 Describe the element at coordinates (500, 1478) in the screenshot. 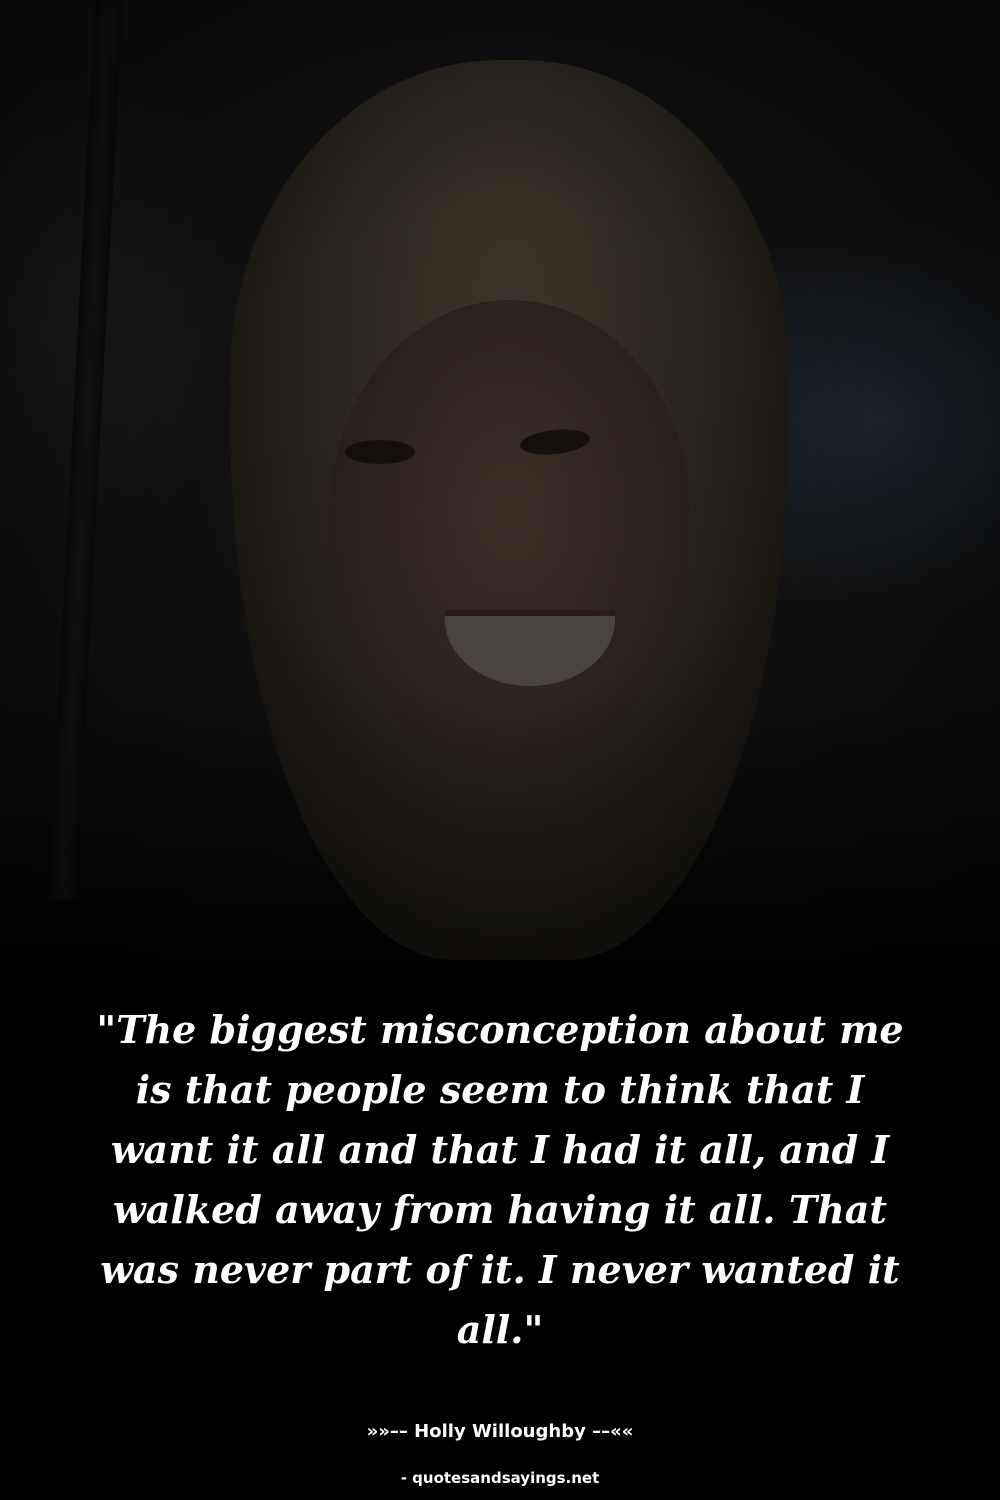

I see `source-credit: - quotesandsayings.net` at that location.